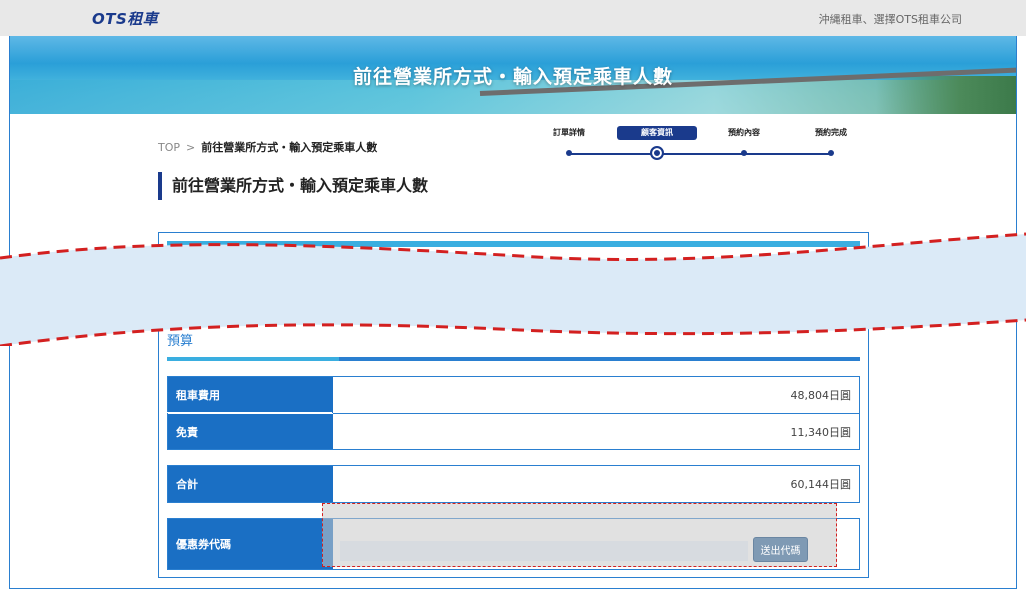 The width and height of the screenshot is (1026, 590). What do you see at coordinates (657, 143) in the screenshot?
I see `step-customer-info: 顧客資訊` at bounding box center [657, 143].